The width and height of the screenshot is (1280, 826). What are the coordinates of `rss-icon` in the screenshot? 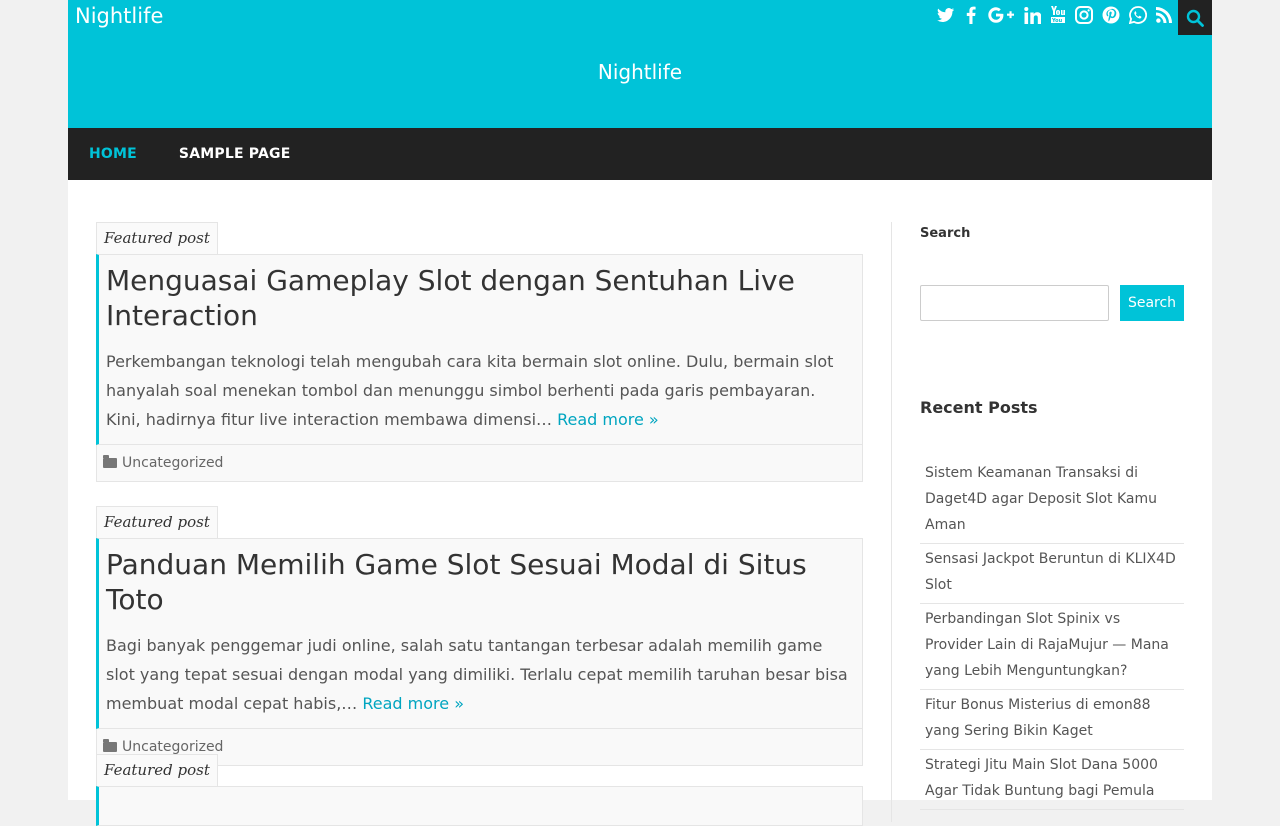 It's located at (1164, 18).